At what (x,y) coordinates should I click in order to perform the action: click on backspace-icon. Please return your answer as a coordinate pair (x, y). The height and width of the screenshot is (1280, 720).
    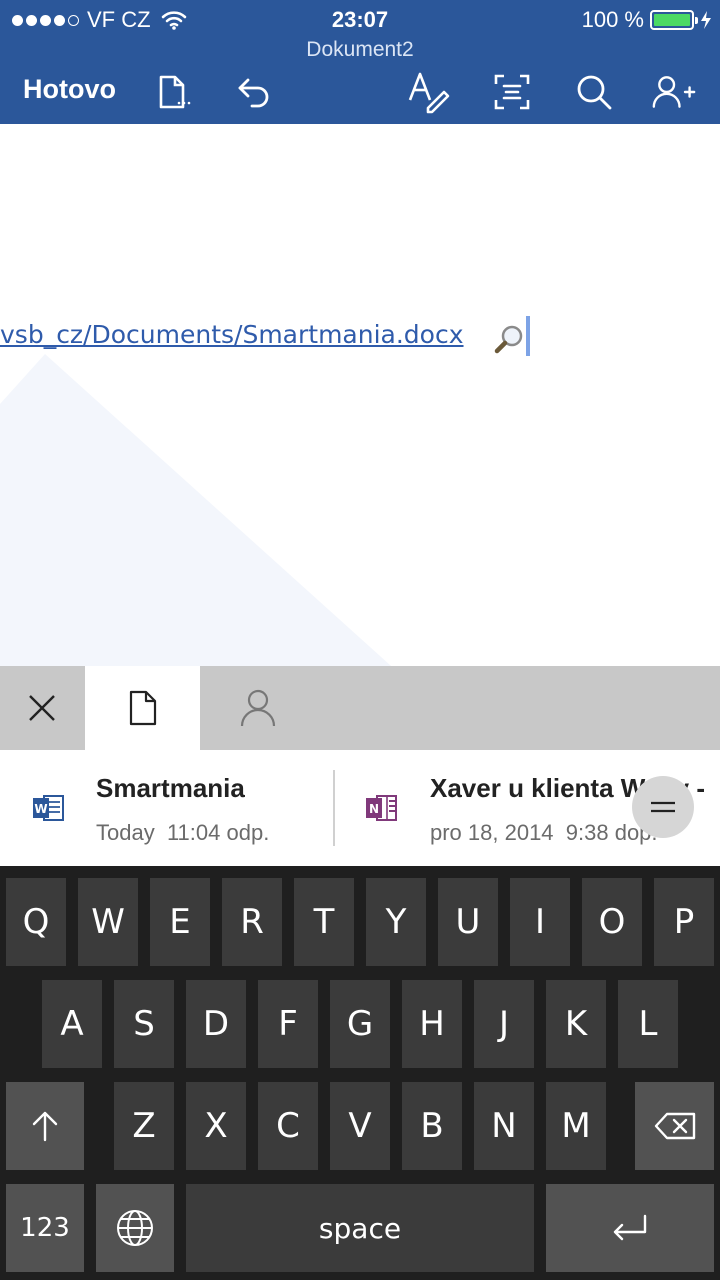
    Looking at the image, I should click on (674, 1126).